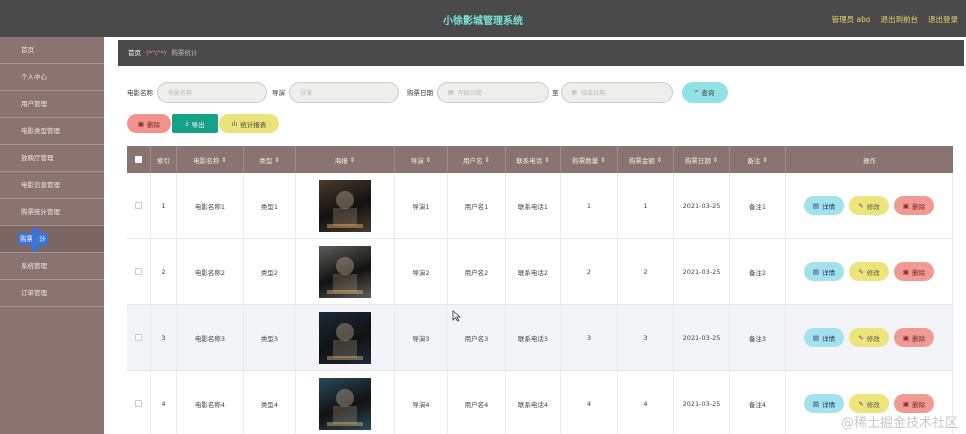 This screenshot has width=966, height=434. What do you see at coordinates (420, 93) in the screenshot?
I see `purchase-date-label: 购票日期` at bounding box center [420, 93].